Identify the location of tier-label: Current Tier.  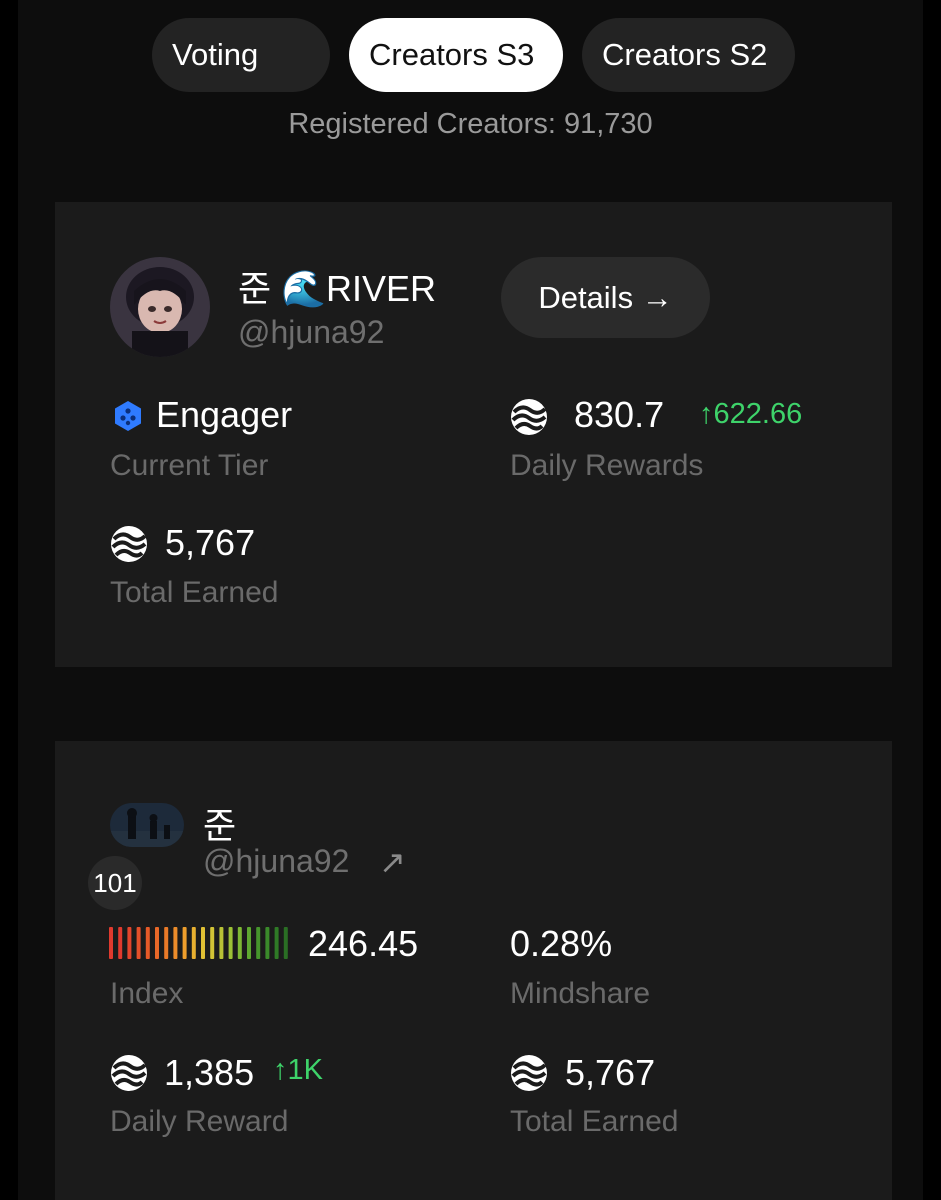
(189, 465).